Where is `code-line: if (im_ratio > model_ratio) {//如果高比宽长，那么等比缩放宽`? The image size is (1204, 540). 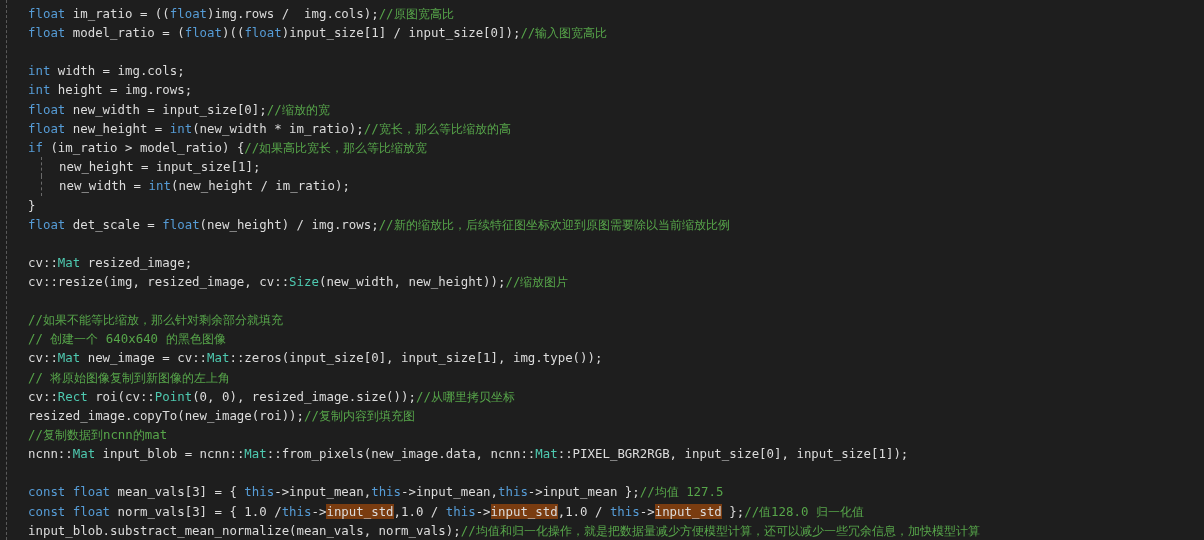
code-line: if (im_ratio > model_ratio) {//如果高比宽长，那么等比缩放宽 is located at coordinates (228, 148).